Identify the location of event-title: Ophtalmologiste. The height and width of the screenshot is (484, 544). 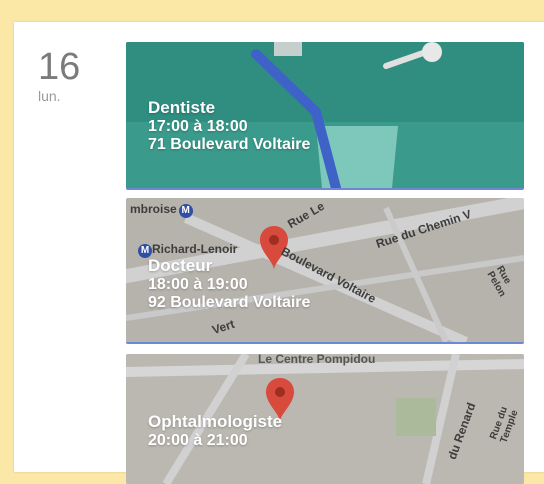
(215, 421).